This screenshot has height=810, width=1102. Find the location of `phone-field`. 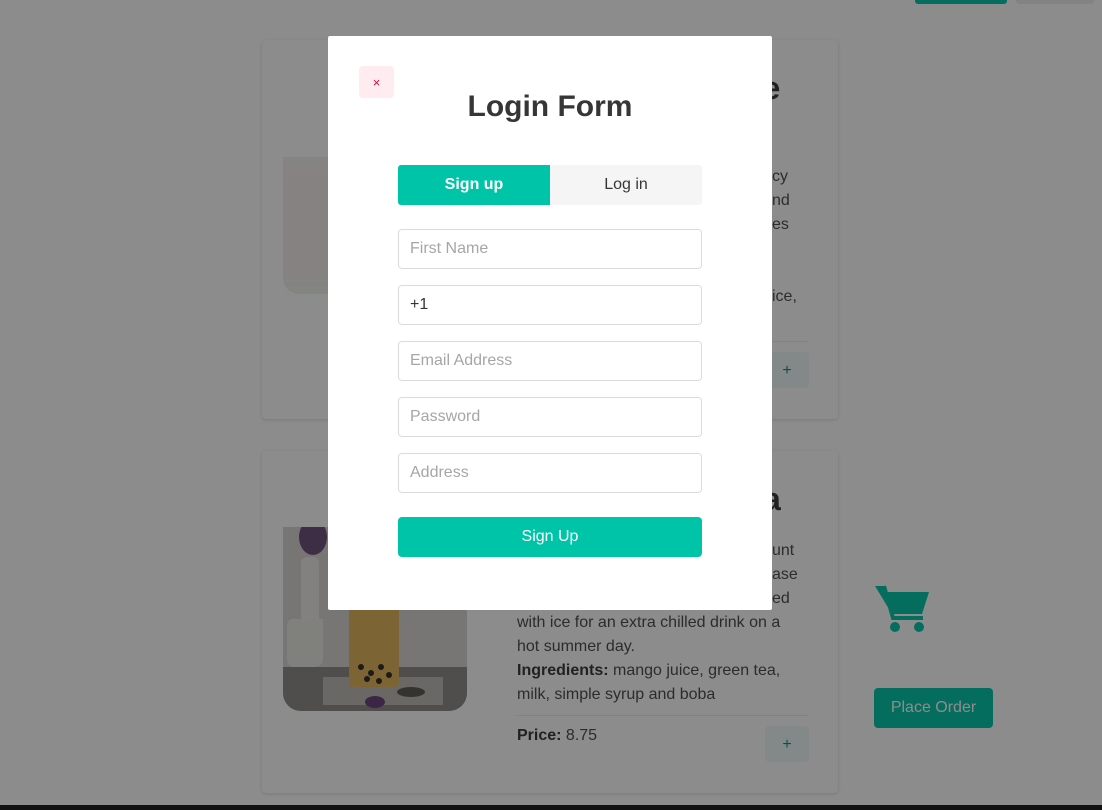

phone-field is located at coordinates (550, 305).